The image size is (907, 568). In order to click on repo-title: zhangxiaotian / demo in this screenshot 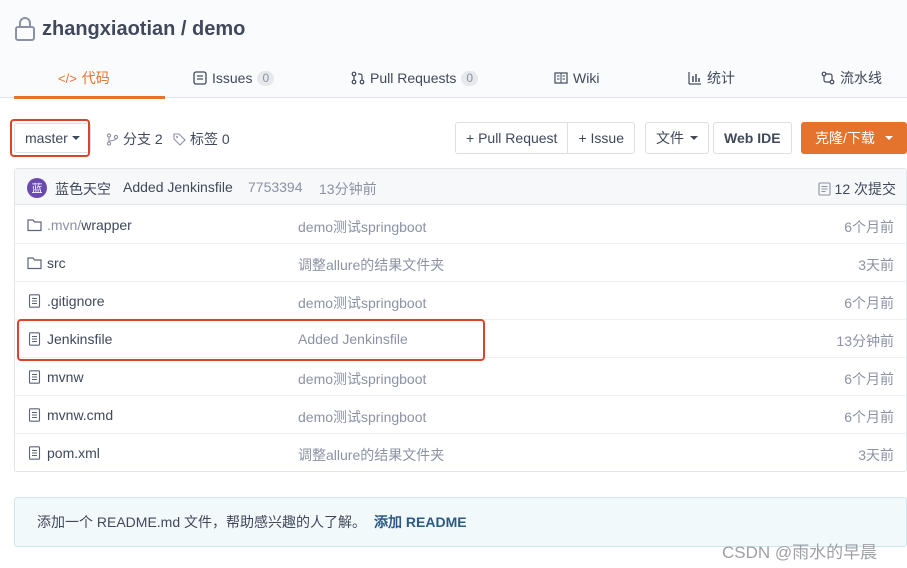, I will do `click(129, 29)`.